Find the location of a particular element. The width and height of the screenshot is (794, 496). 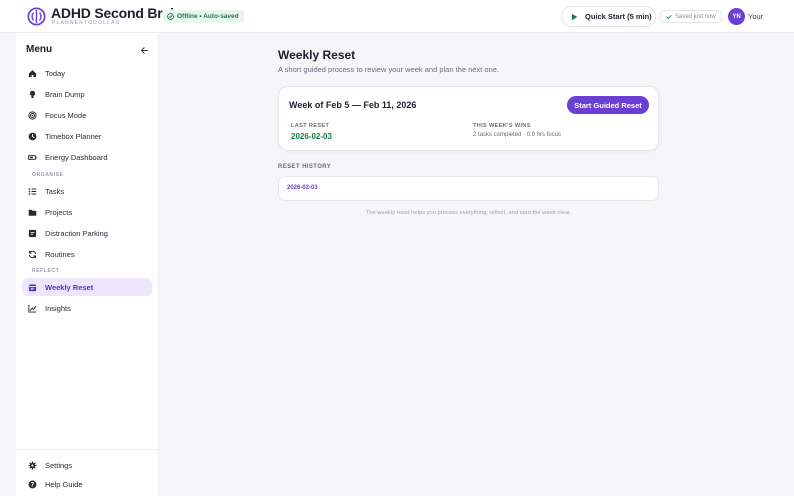

offline-status-badge: Offline • Auto-saved is located at coordinates (203, 16).